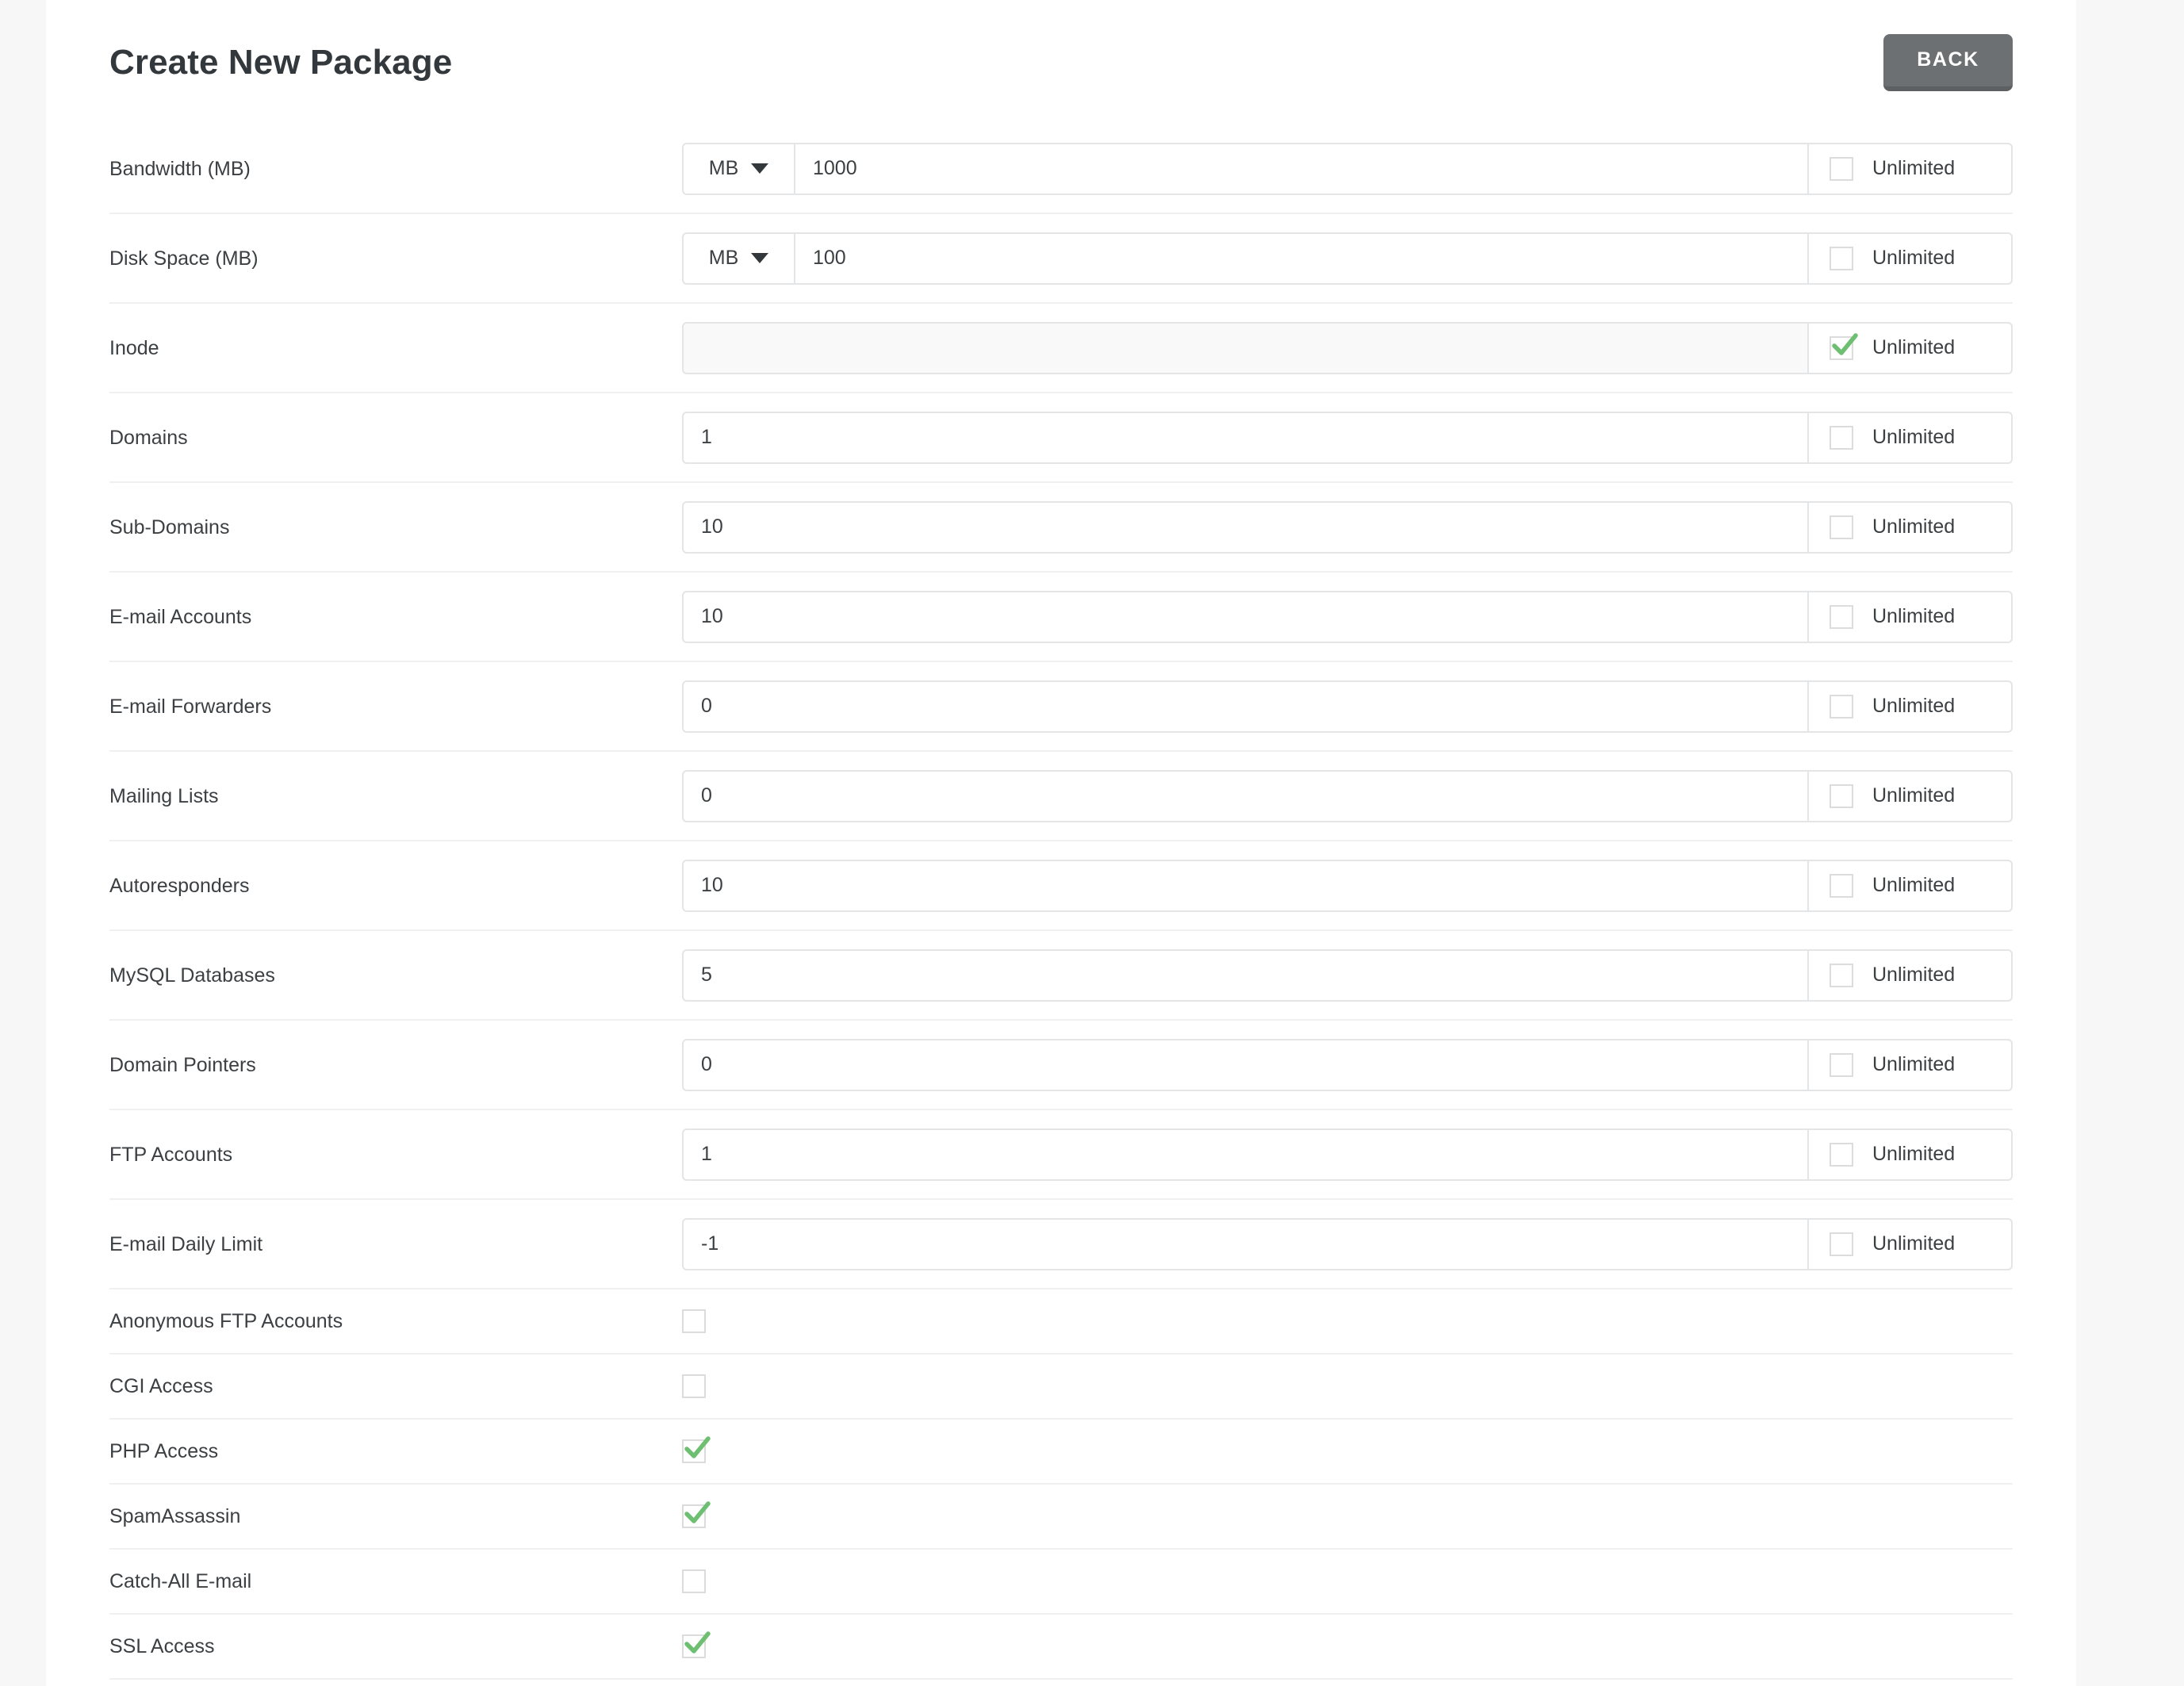 This screenshot has width=2184, height=1686. Describe the element at coordinates (760, 168) in the screenshot. I see `chevron-down-icon` at that location.